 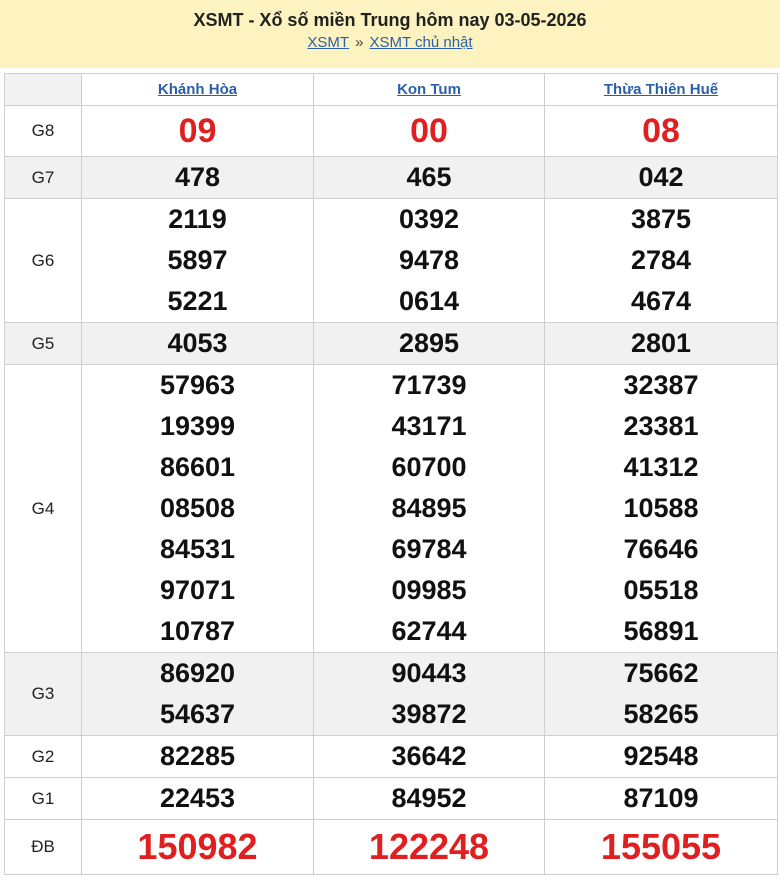 I want to click on result-number: 08, so click(x=661, y=131).